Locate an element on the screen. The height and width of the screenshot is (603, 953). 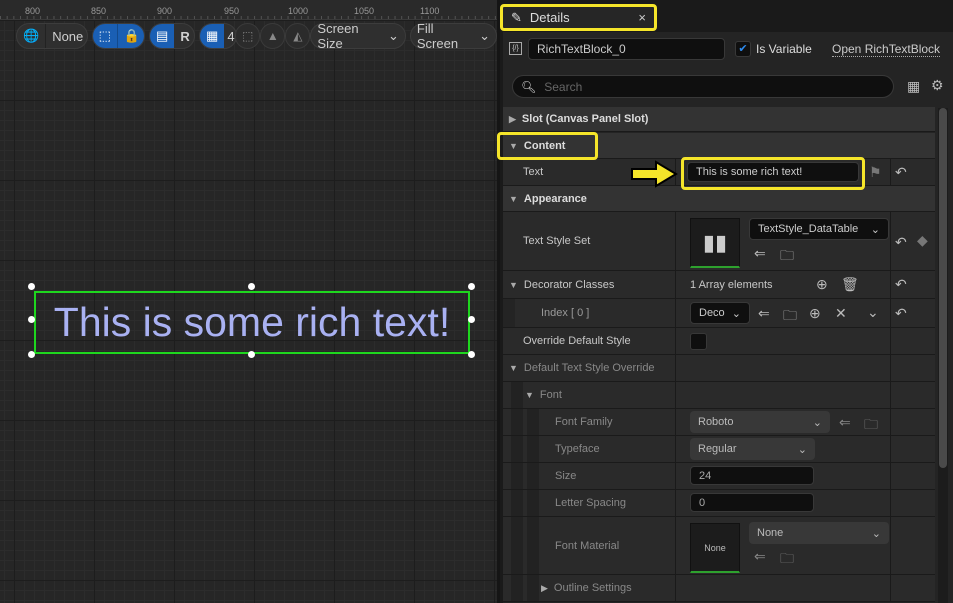
ruler-tick: 900 is located at coordinates (165, 11).